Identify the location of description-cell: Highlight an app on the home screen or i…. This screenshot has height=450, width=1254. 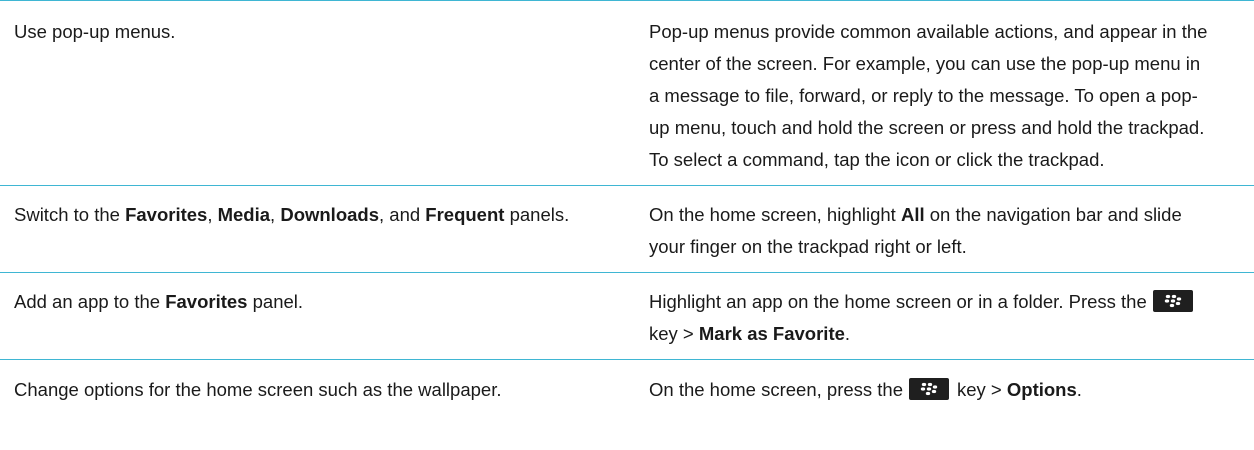
(944, 316).